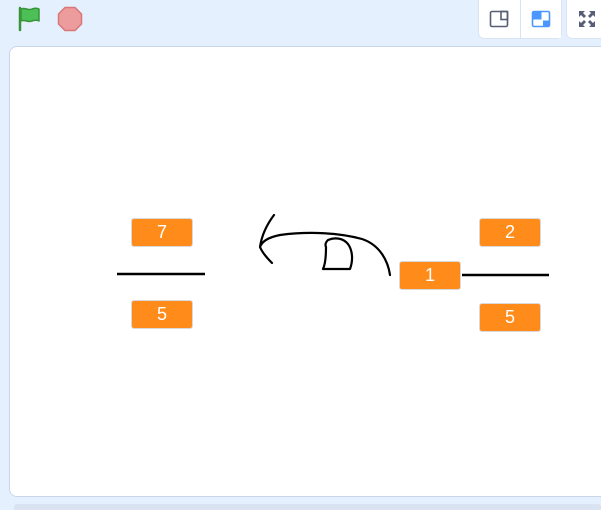 This screenshot has height=510, width=601. Describe the element at coordinates (300, 22) in the screenshot. I see `stage-header` at that location.